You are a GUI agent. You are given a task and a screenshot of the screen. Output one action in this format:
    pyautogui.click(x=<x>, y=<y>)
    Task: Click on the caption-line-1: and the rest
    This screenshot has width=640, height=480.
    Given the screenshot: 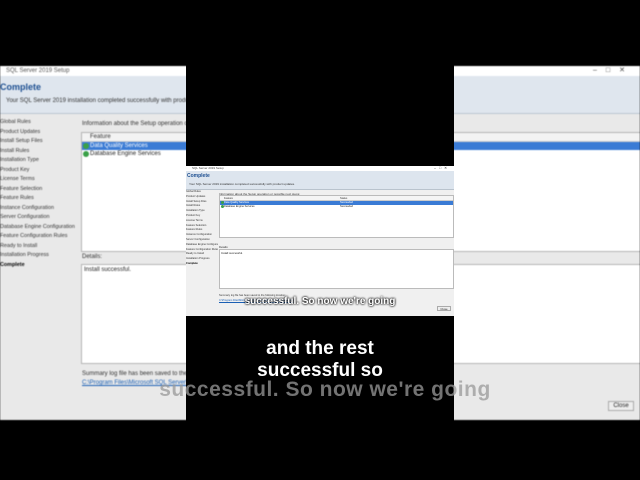 What is the action you would take?
    pyautogui.click(x=320, y=348)
    